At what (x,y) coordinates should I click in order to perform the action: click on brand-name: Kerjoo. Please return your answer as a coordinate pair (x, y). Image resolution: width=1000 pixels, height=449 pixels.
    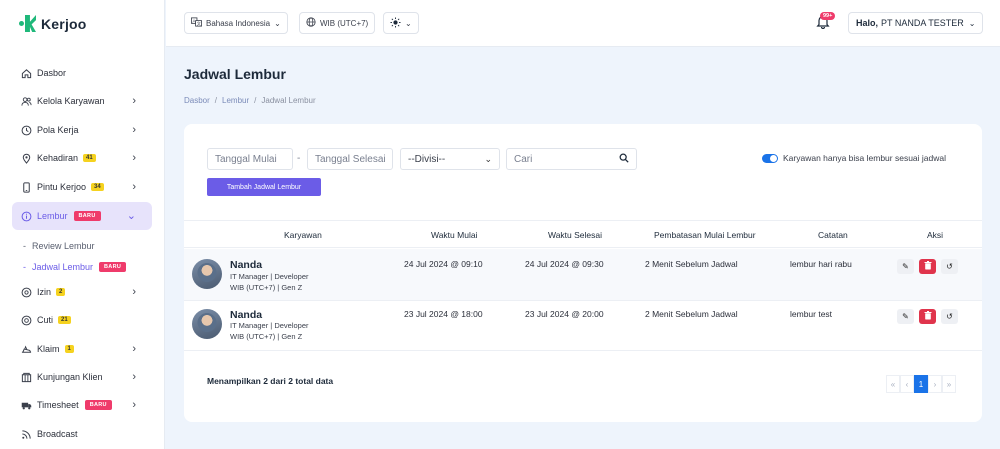
    Looking at the image, I should click on (64, 23).